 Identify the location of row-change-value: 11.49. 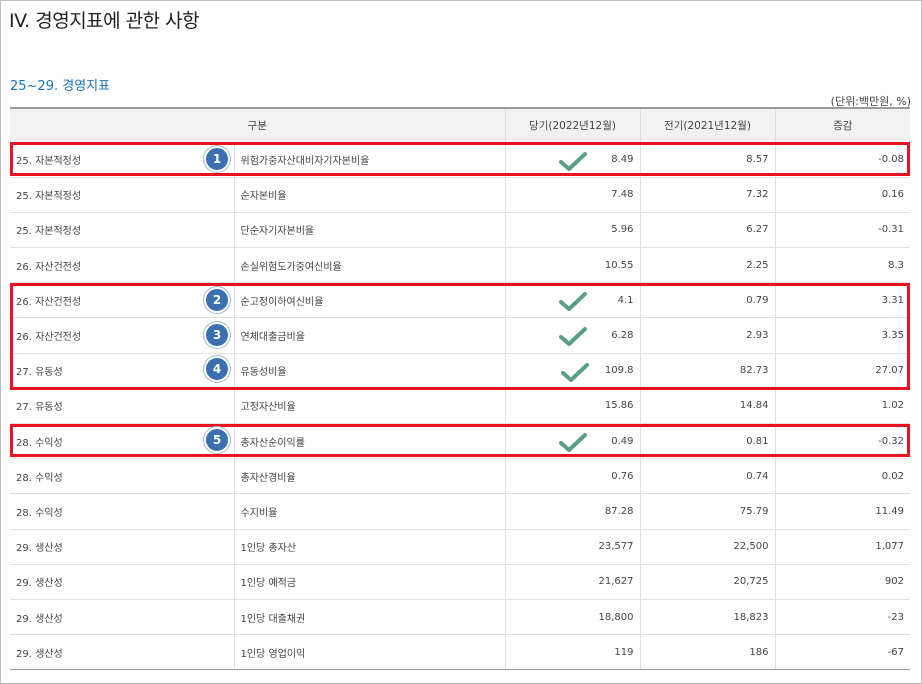
(842, 511).